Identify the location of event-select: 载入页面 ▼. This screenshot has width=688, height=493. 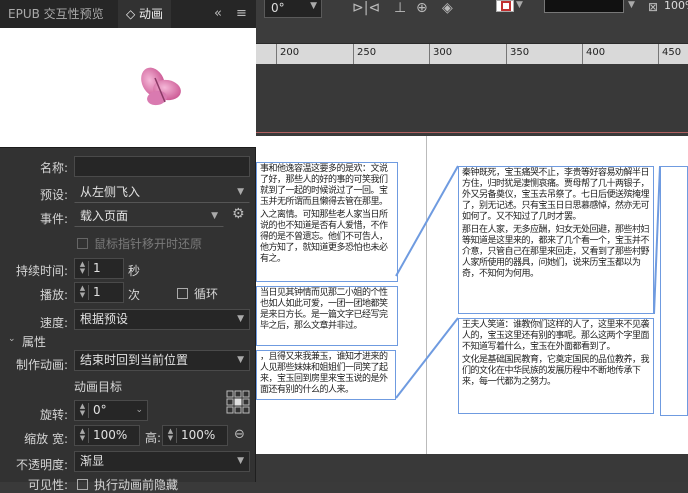
(149, 216).